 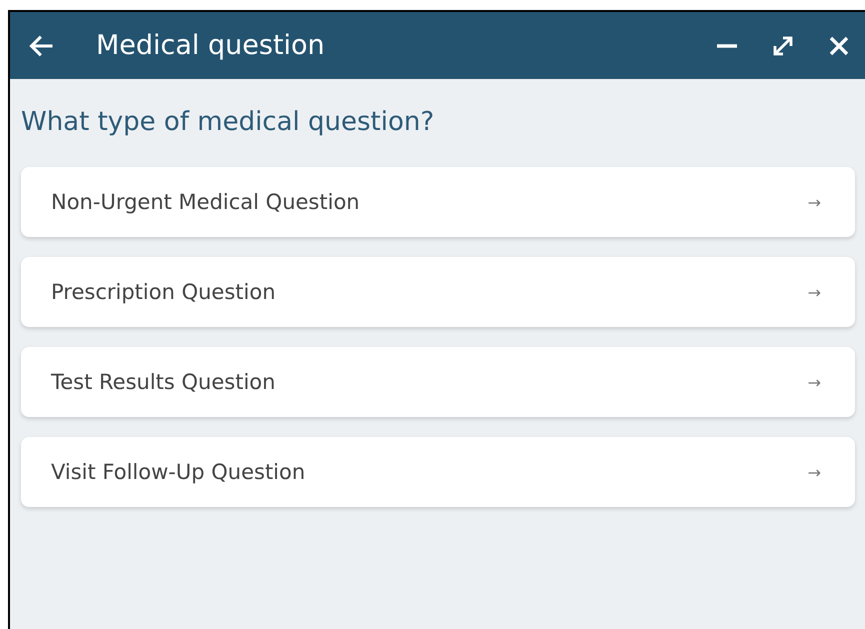 What do you see at coordinates (438, 292) in the screenshot?
I see `option-card: Prescription Question →` at bounding box center [438, 292].